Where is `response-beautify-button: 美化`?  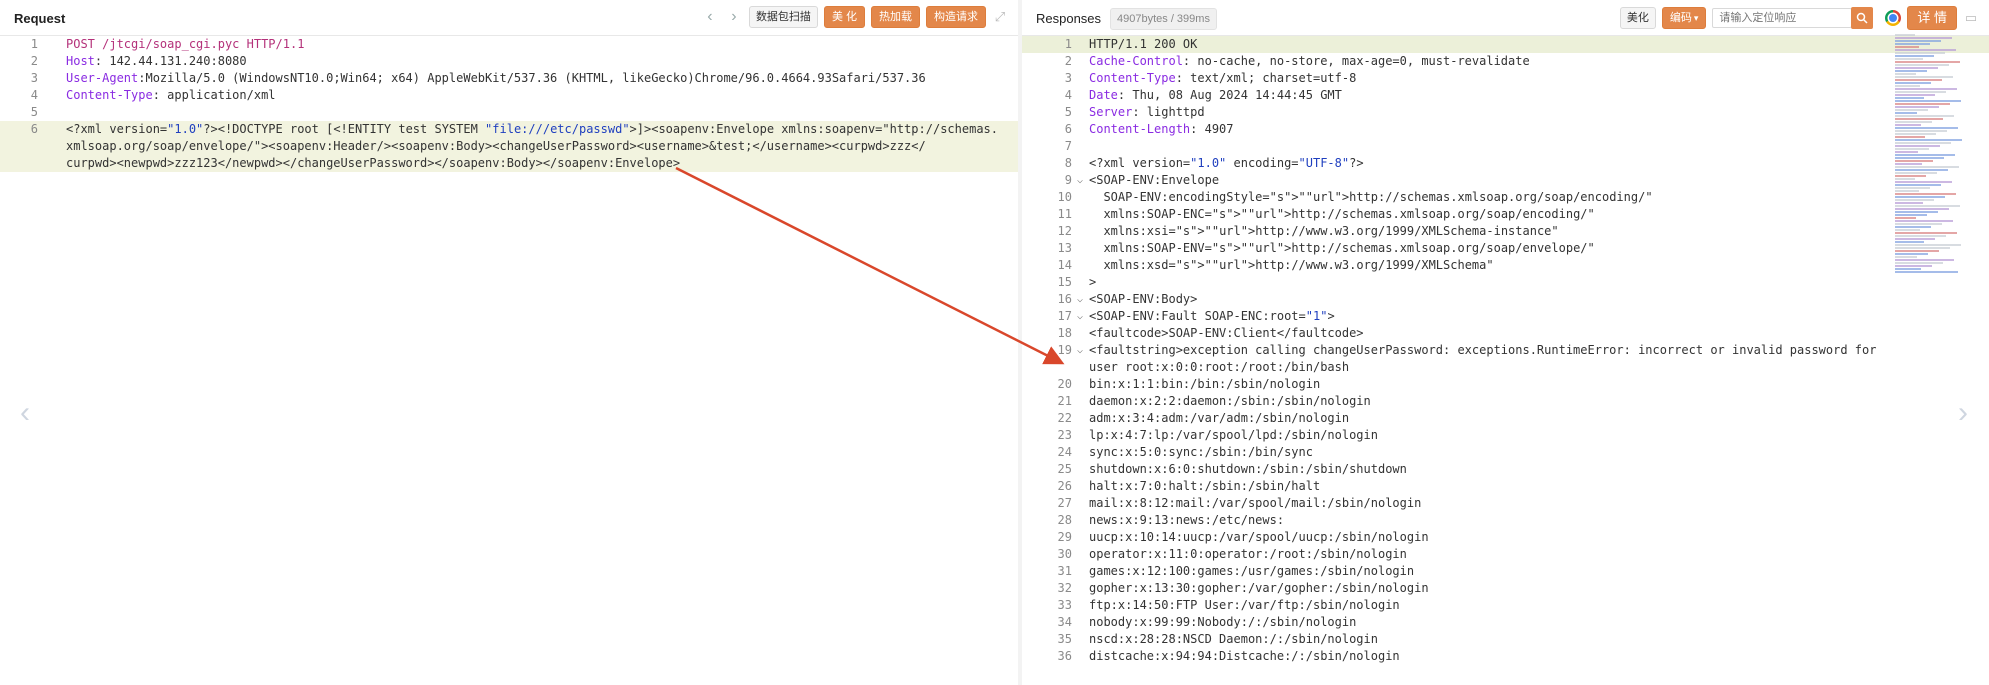 response-beautify-button: 美化 is located at coordinates (1637, 18).